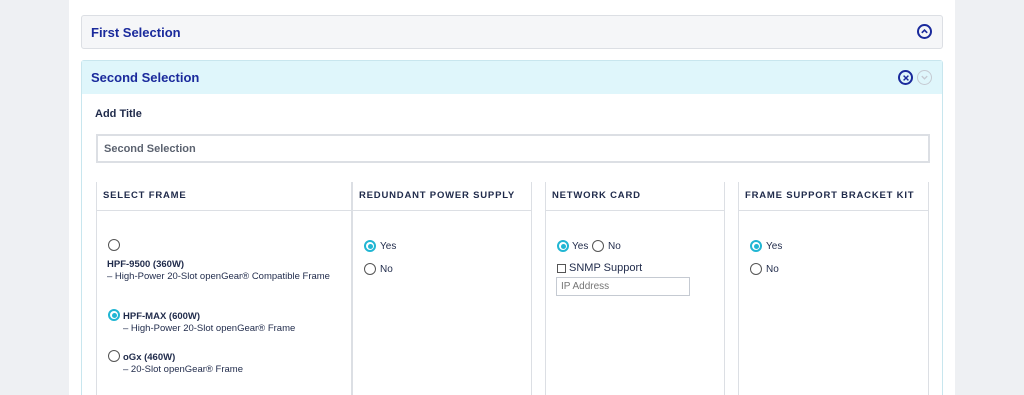 This screenshot has width=1024, height=395. I want to click on first-selection-header: First Selection, so click(512, 32).